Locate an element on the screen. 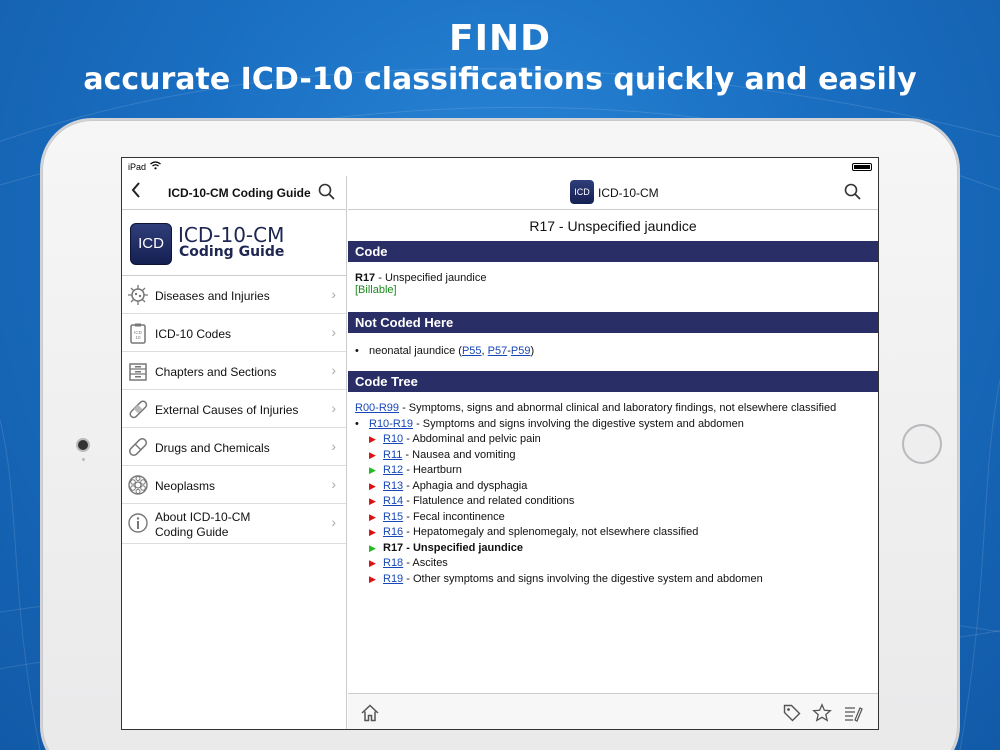 The height and width of the screenshot is (750, 1000). menu-item-external-causes: External Causes of Injuries › is located at coordinates (234, 409).